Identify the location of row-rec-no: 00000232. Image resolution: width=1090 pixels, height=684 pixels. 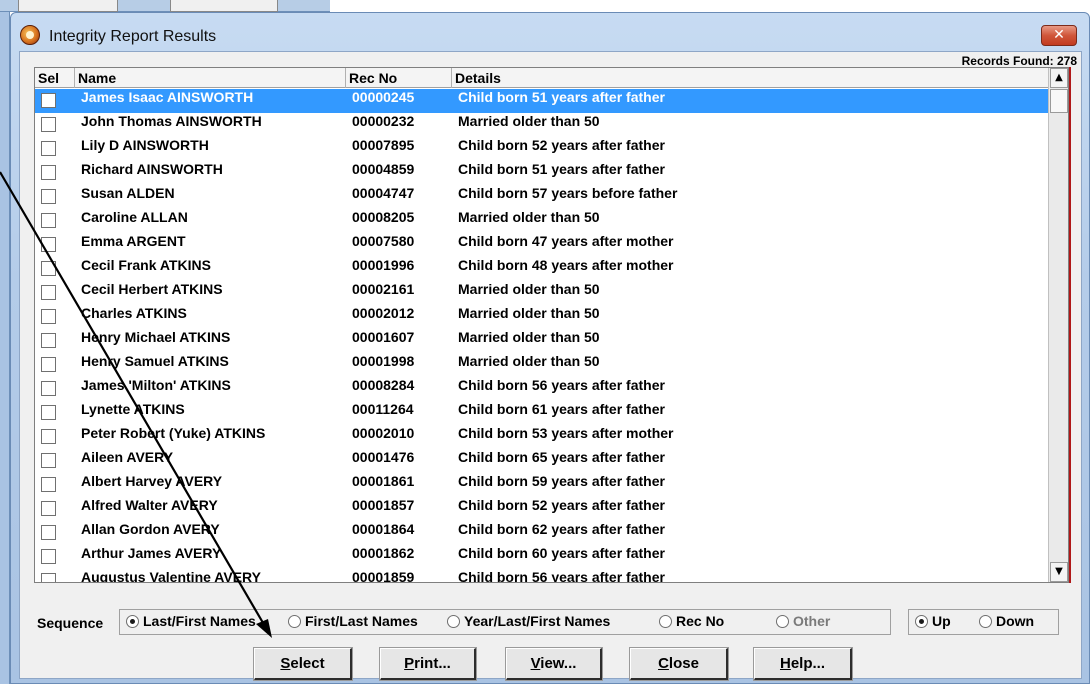
(383, 121).